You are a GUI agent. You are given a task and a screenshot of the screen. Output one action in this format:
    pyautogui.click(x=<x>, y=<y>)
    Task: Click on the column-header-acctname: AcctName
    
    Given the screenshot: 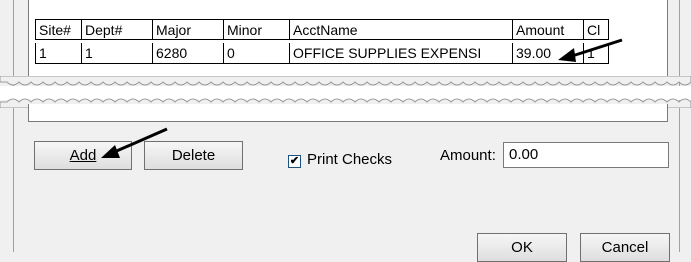 What is the action you would take?
    pyautogui.click(x=401, y=29)
    